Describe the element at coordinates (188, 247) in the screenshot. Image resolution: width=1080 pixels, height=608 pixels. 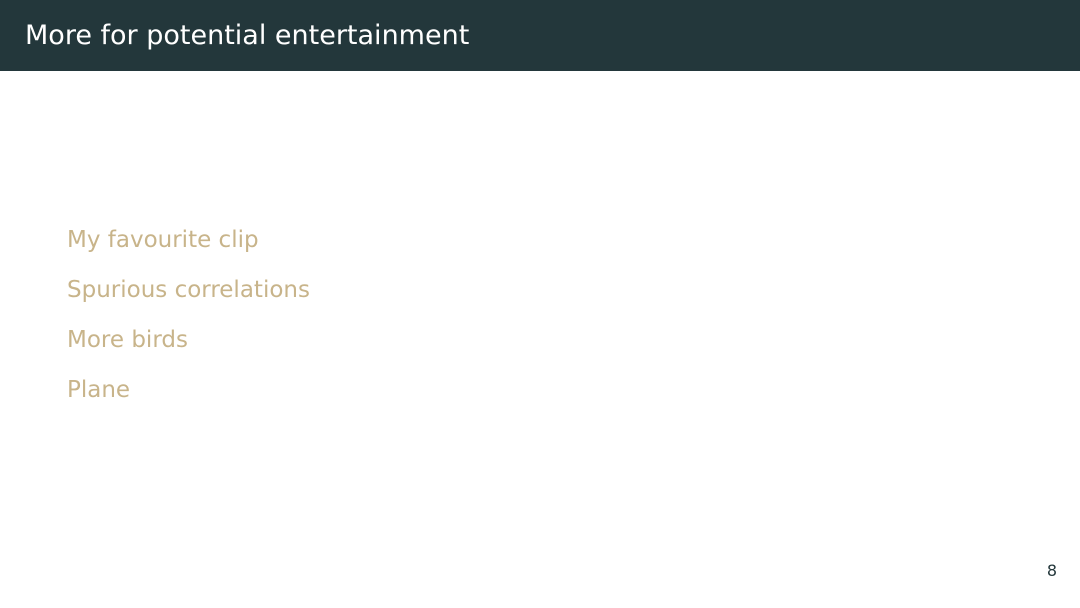
I see `link-my-favourite-clip: My favourite clip` at that location.